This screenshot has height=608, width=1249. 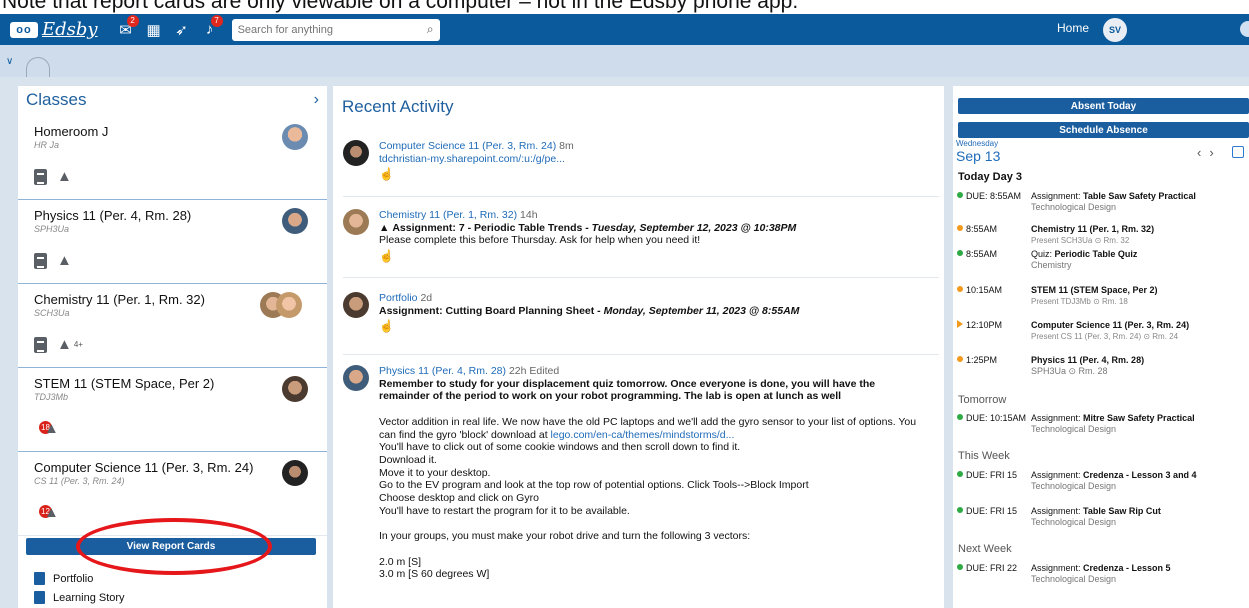 I want to click on class-name: Homeroom J, so click(x=71, y=131).